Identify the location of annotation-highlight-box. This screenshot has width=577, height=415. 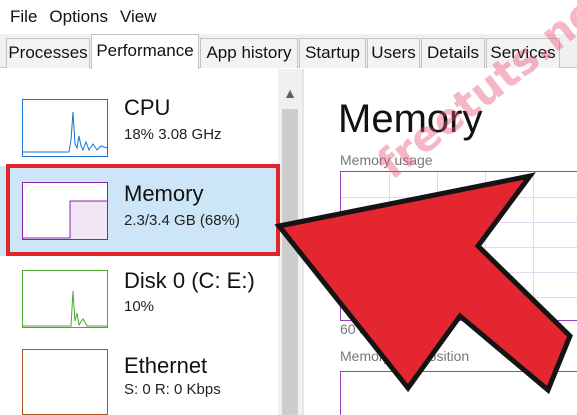
(143, 210).